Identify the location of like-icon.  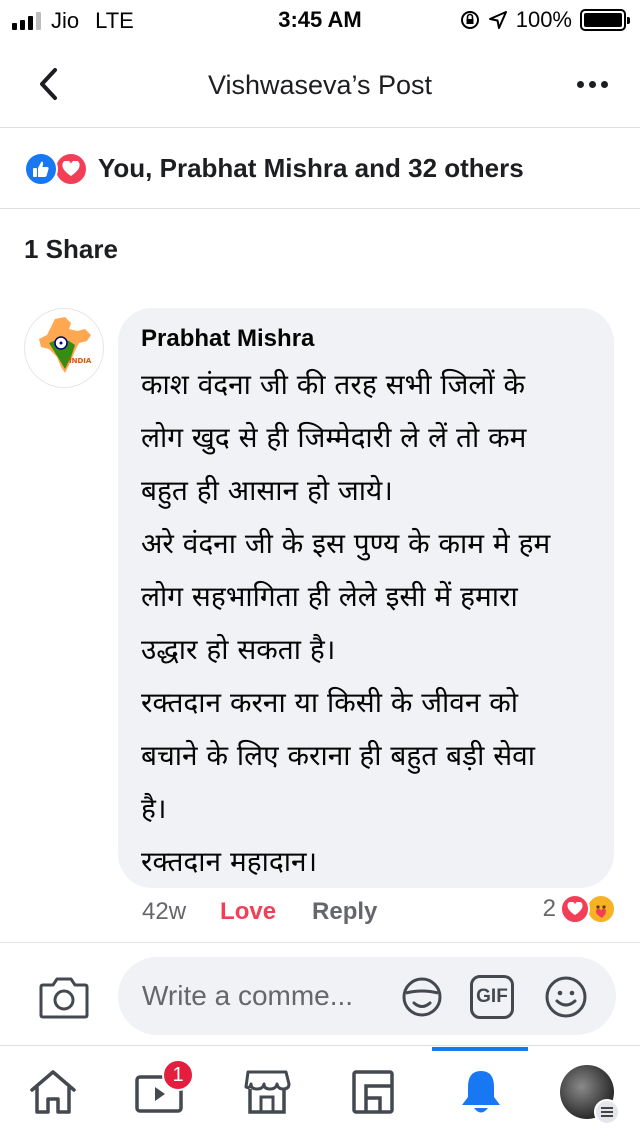
(41, 168).